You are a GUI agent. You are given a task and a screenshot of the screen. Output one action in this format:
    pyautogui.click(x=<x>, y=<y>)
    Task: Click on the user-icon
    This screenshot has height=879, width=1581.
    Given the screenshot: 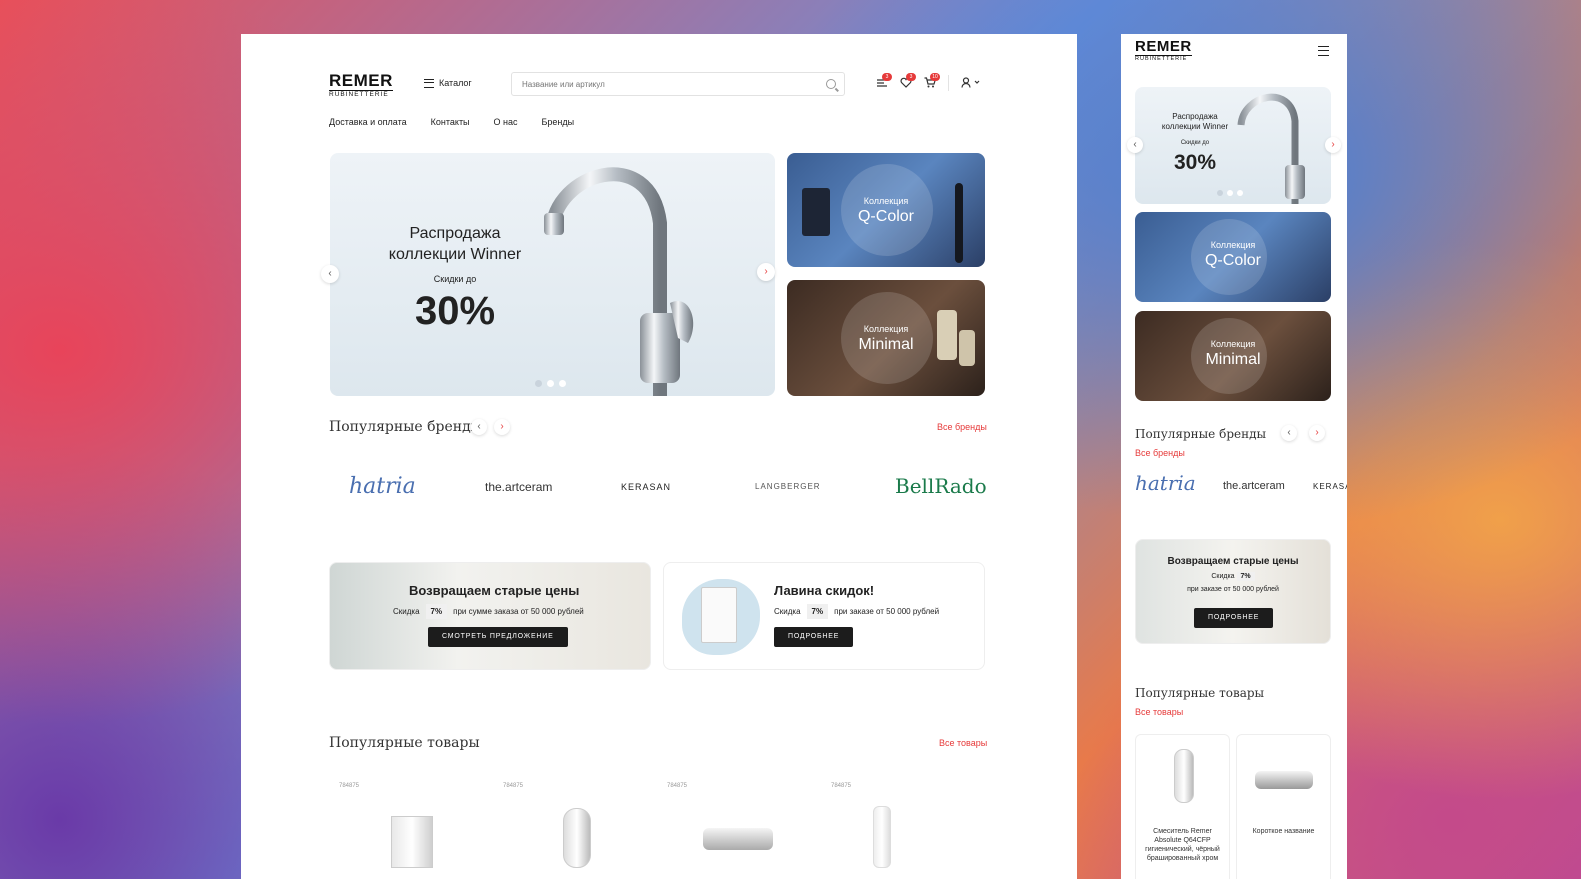 What is the action you would take?
    pyautogui.click(x=971, y=84)
    